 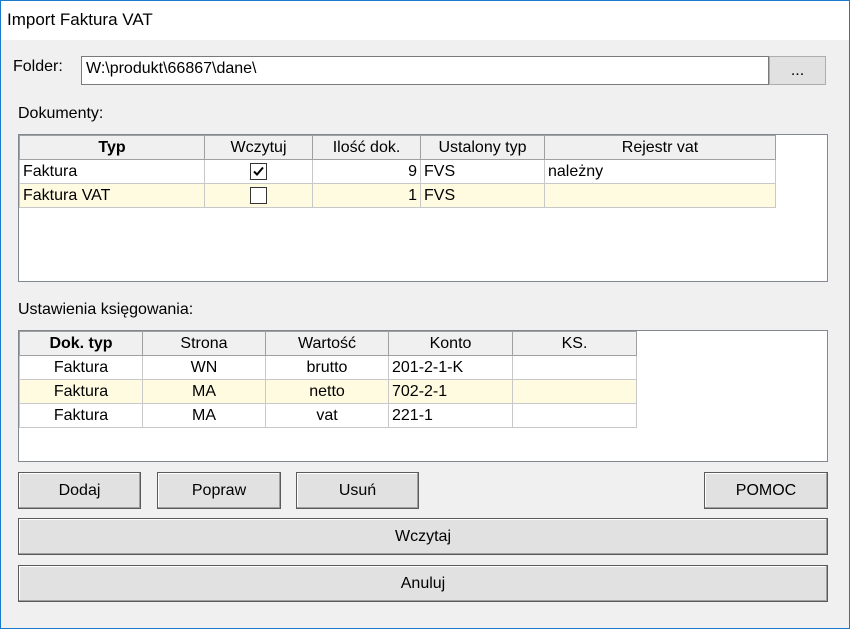 What do you see at coordinates (450, 367) in the screenshot?
I see `cell-konto: 201-2-1-K` at bounding box center [450, 367].